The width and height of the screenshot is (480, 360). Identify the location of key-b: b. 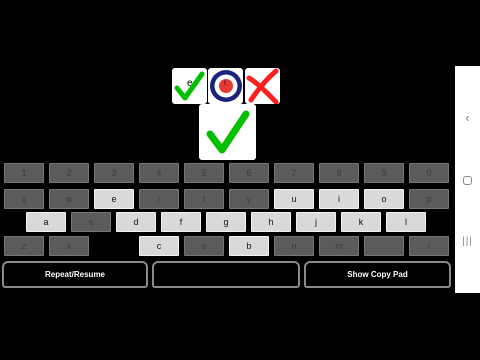
(249, 246).